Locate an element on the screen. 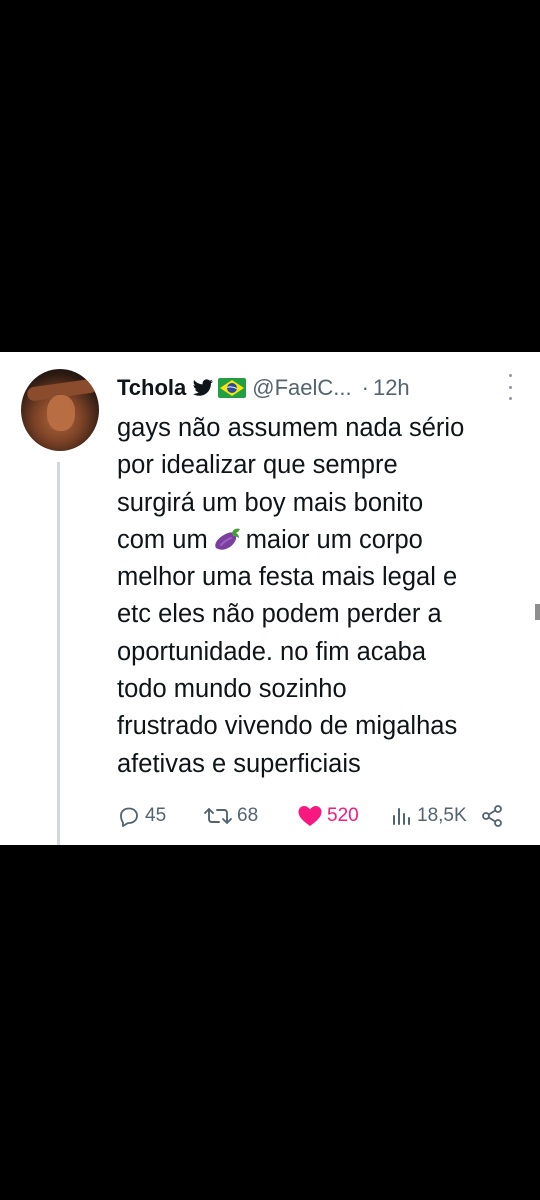 The image size is (540, 1200). share-icon is located at coordinates (492, 816).